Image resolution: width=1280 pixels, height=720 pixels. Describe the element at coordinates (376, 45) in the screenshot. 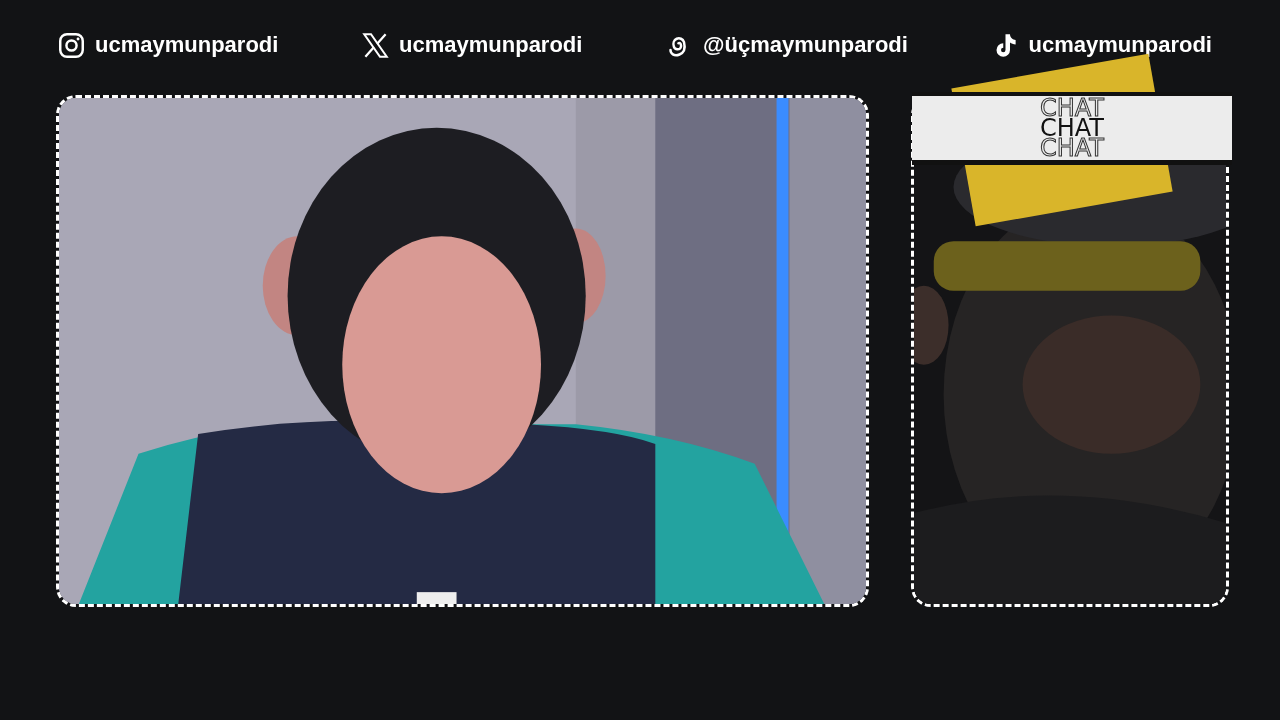

I see `x-mark-icon` at that location.